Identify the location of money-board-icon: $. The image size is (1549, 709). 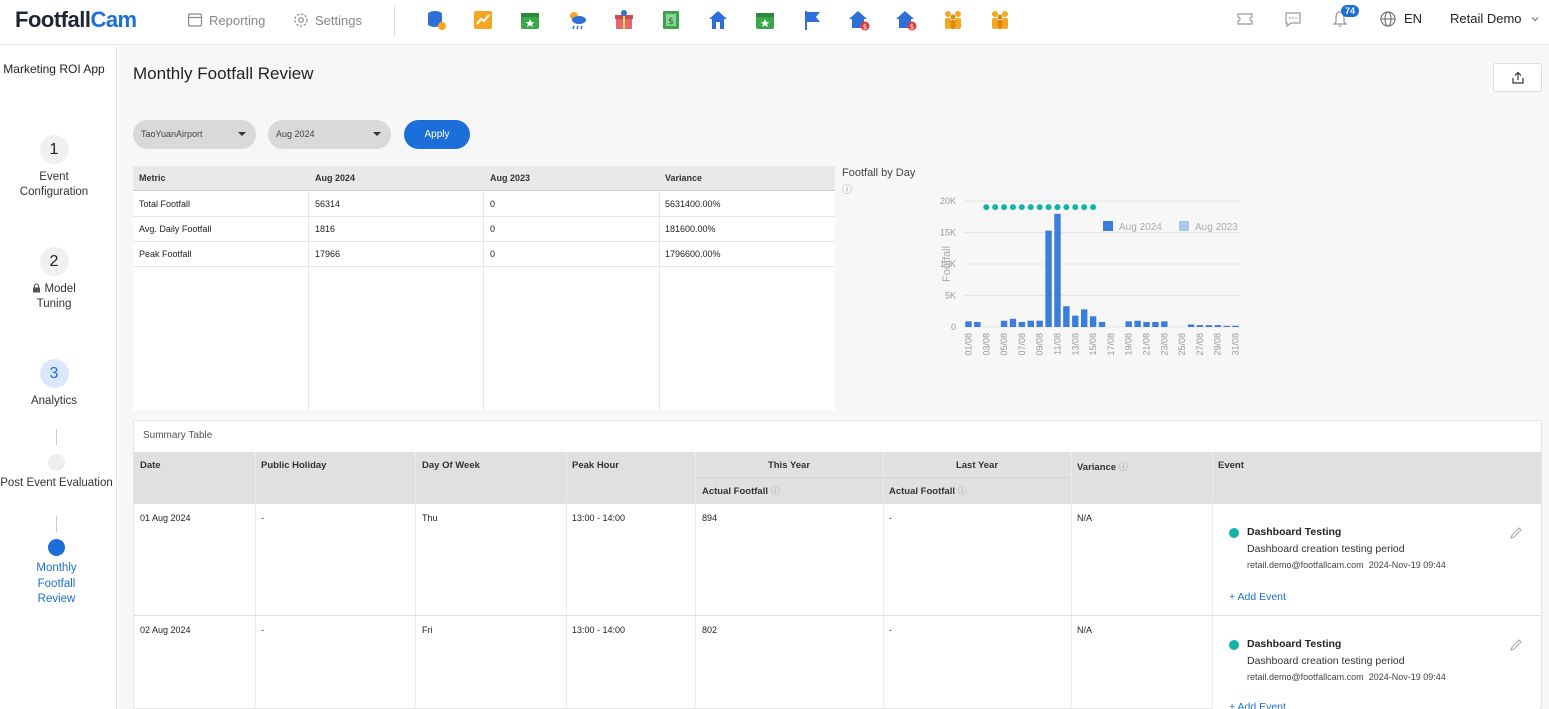
(671, 20).